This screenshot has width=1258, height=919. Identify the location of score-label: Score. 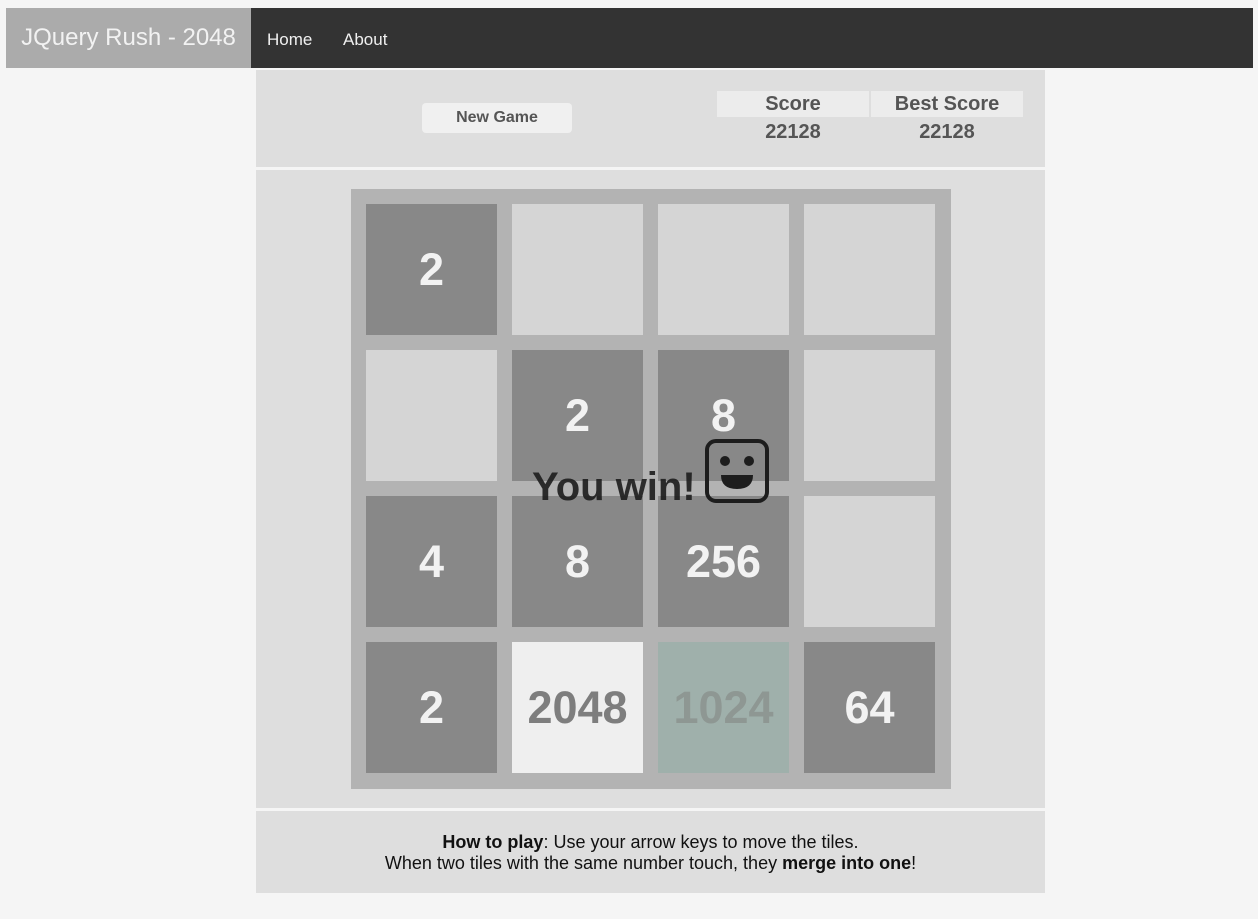
(793, 104).